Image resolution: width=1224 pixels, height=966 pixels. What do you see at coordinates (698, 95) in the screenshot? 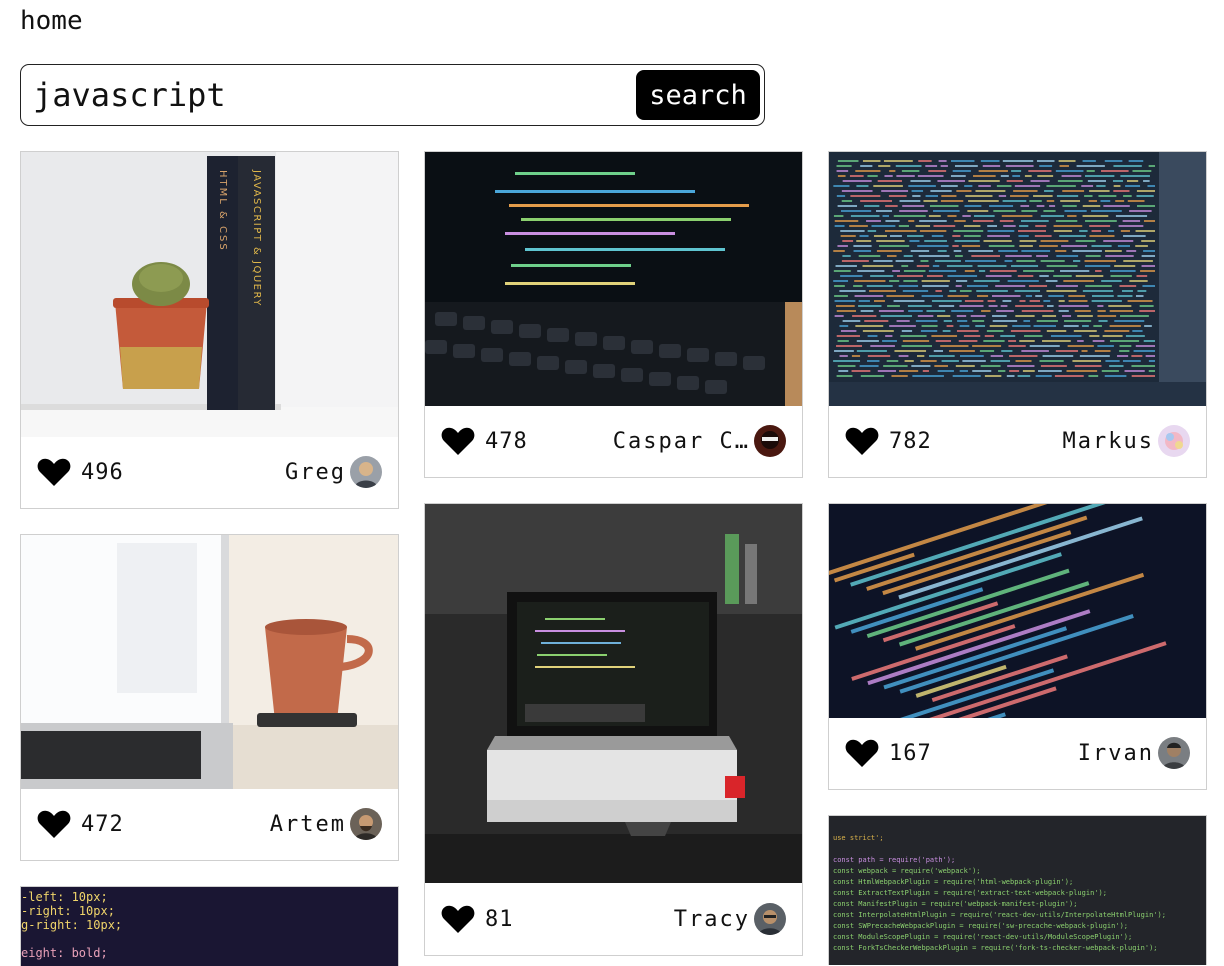
I see `search-button: search` at bounding box center [698, 95].